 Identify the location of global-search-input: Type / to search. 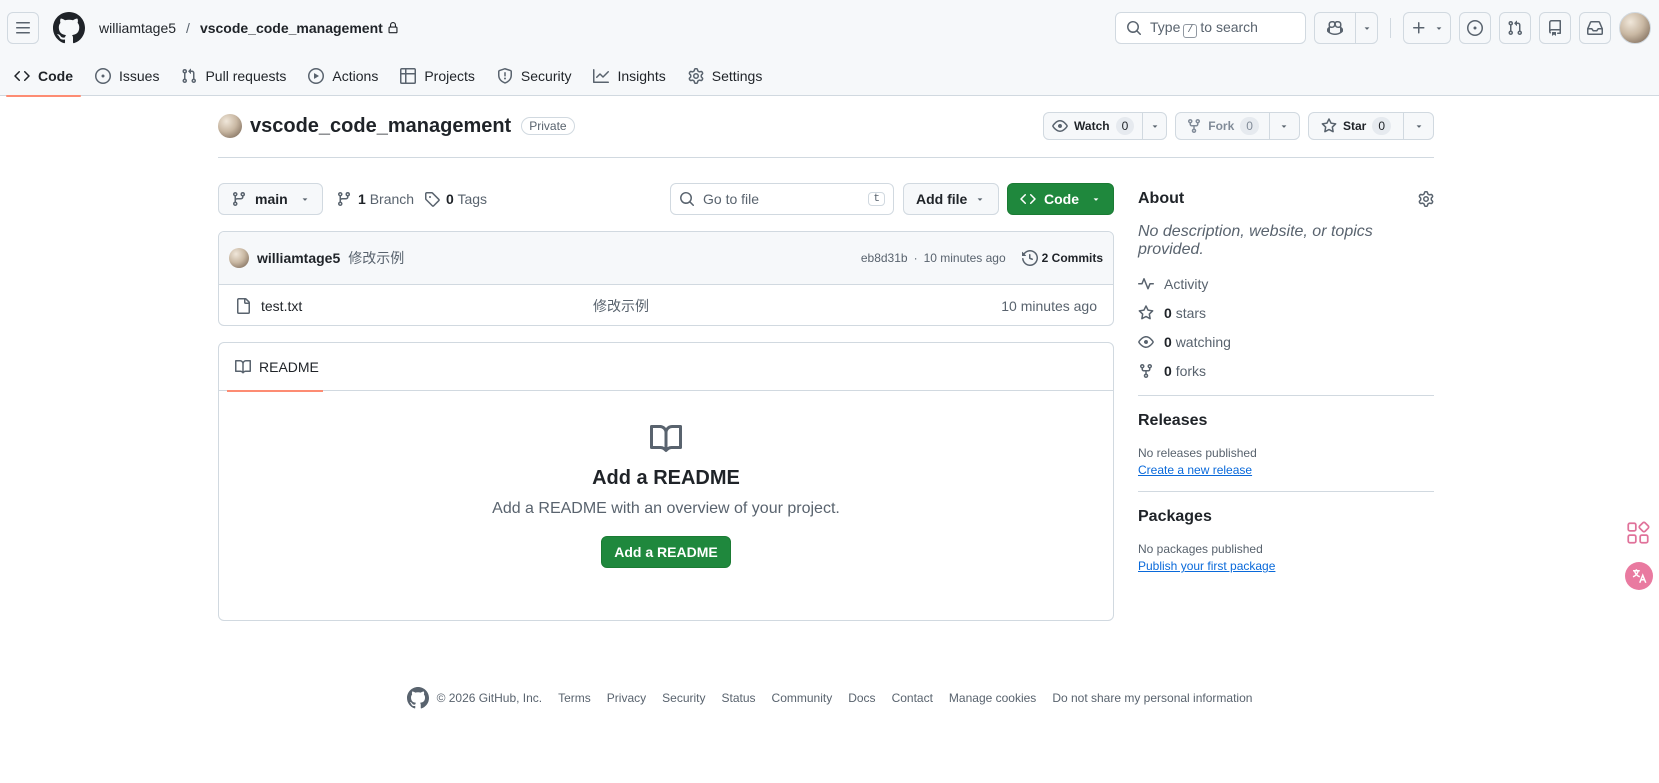
(1210, 28).